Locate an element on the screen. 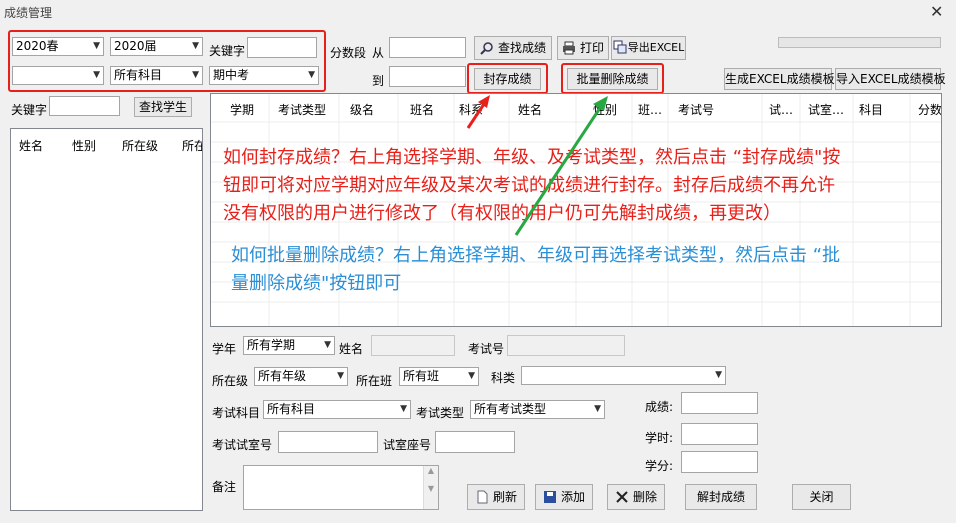 This screenshot has height=523, width=956. form-term-label: 学年 is located at coordinates (224, 349).